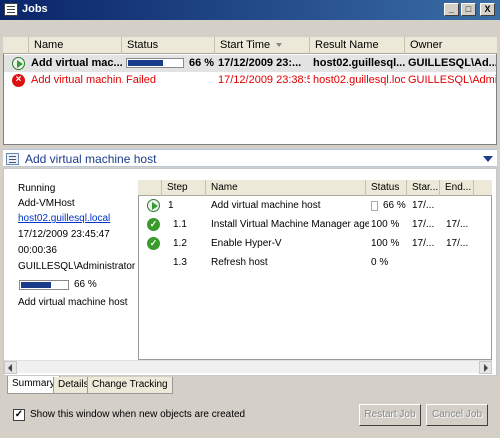 Image resolution: width=500 pixels, height=438 pixels. What do you see at coordinates (91, 159) in the screenshot?
I see `section-title: Add virtual machine host` at bounding box center [91, 159].